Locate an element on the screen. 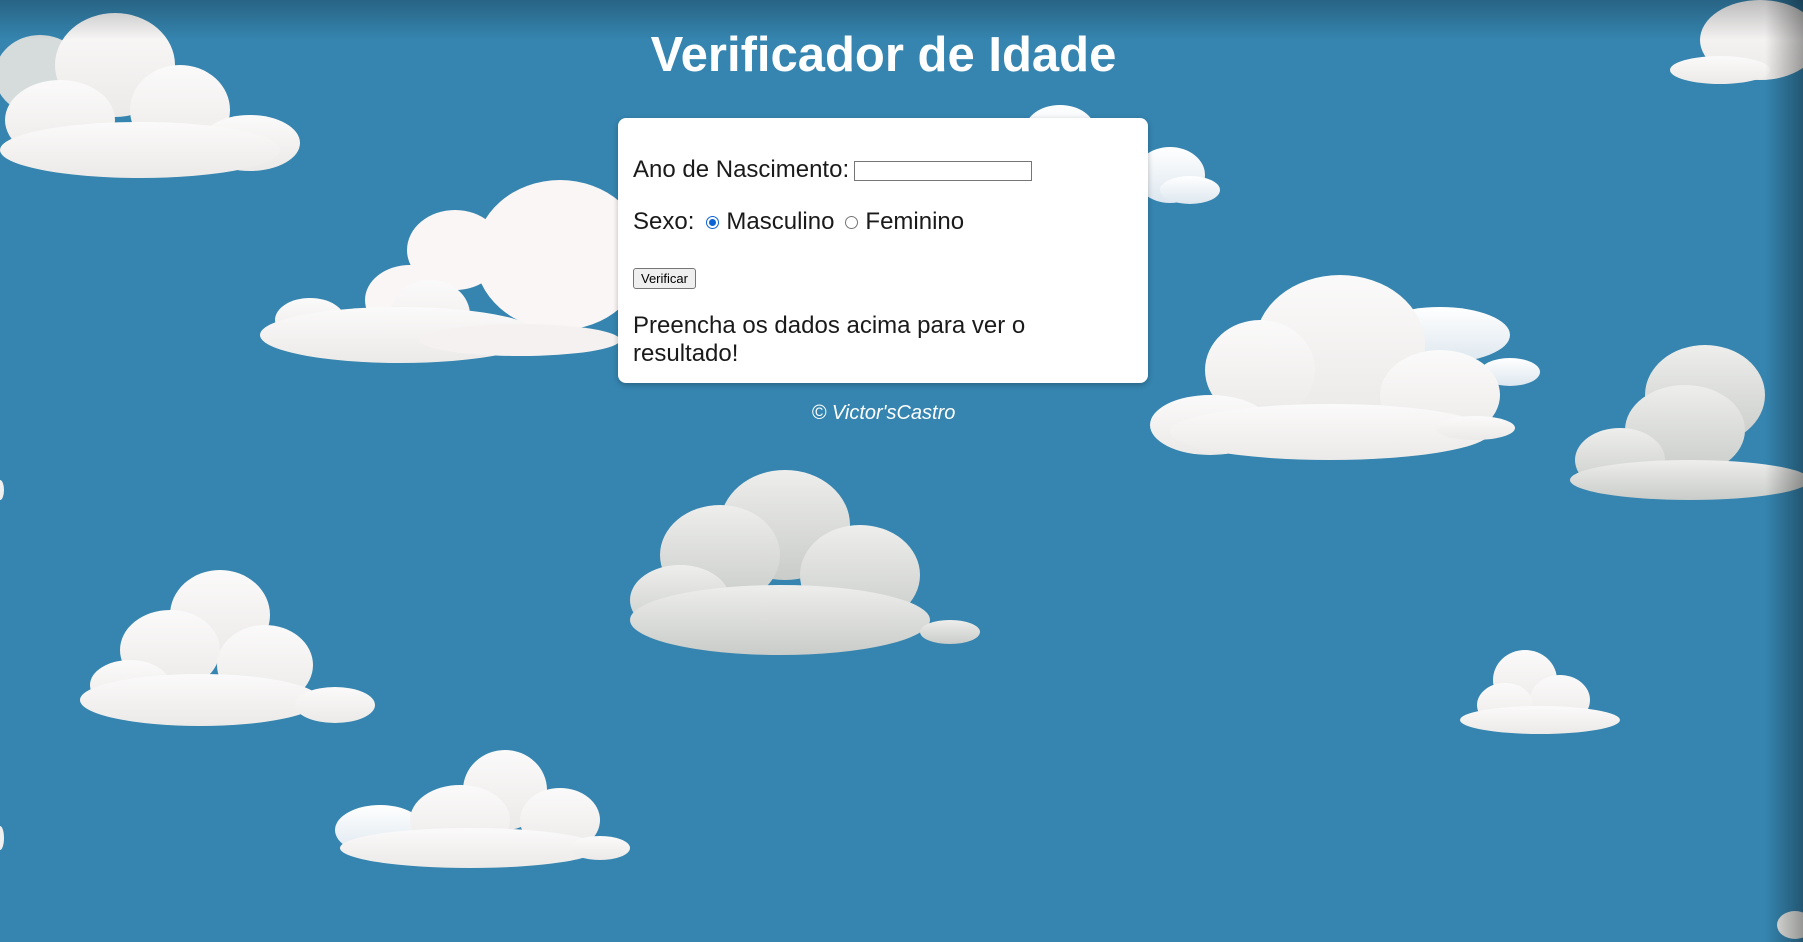 Image resolution: width=1803 pixels, height=942 pixels. sex-row: Sexo: Masculino Feminino is located at coordinates (798, 222).